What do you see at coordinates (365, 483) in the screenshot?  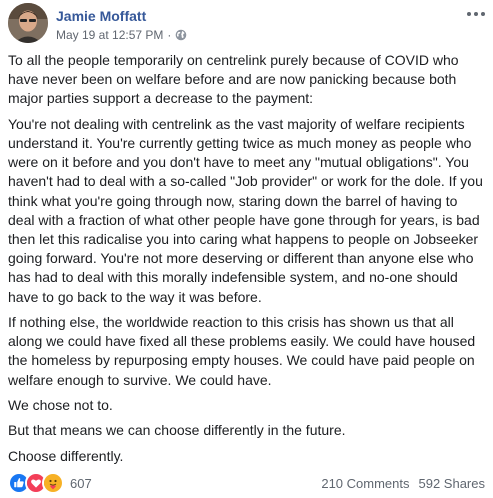 I see `comments-count-link: 210 Comments` at bounding box center [365, 483].